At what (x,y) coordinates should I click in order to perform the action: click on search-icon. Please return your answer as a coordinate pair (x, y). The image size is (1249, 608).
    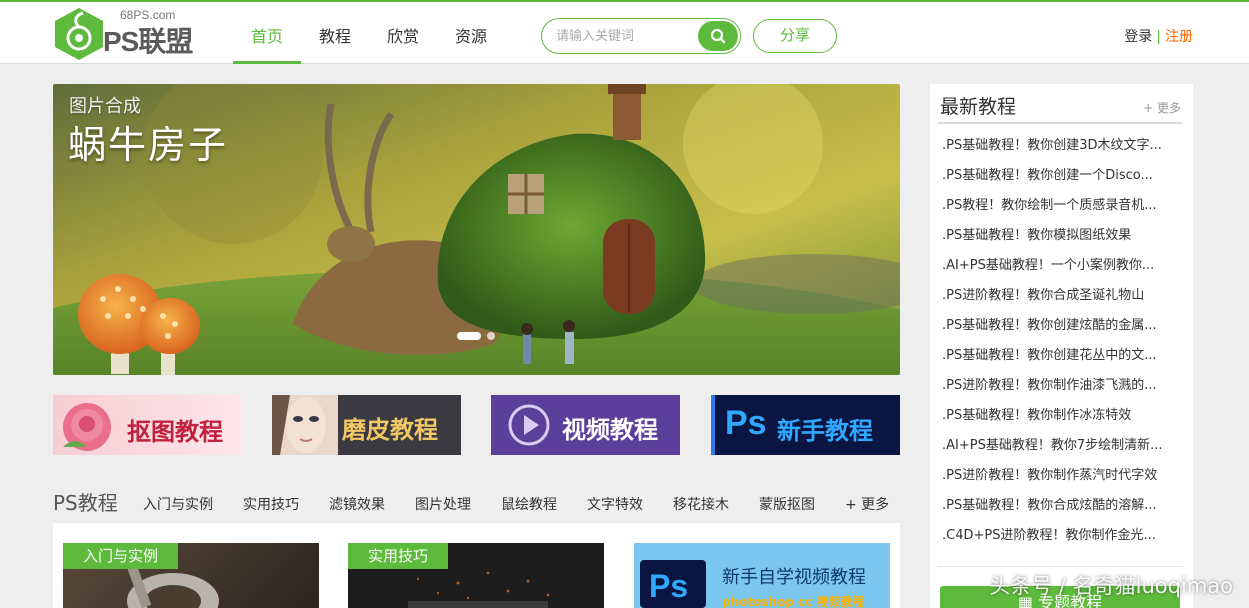
    Looking at the image, I should click on (718, 36).